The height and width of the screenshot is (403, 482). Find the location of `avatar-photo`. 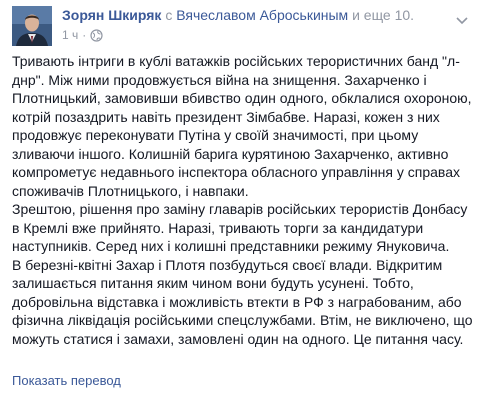

avatar-photo is located at coordinates (32, 26).